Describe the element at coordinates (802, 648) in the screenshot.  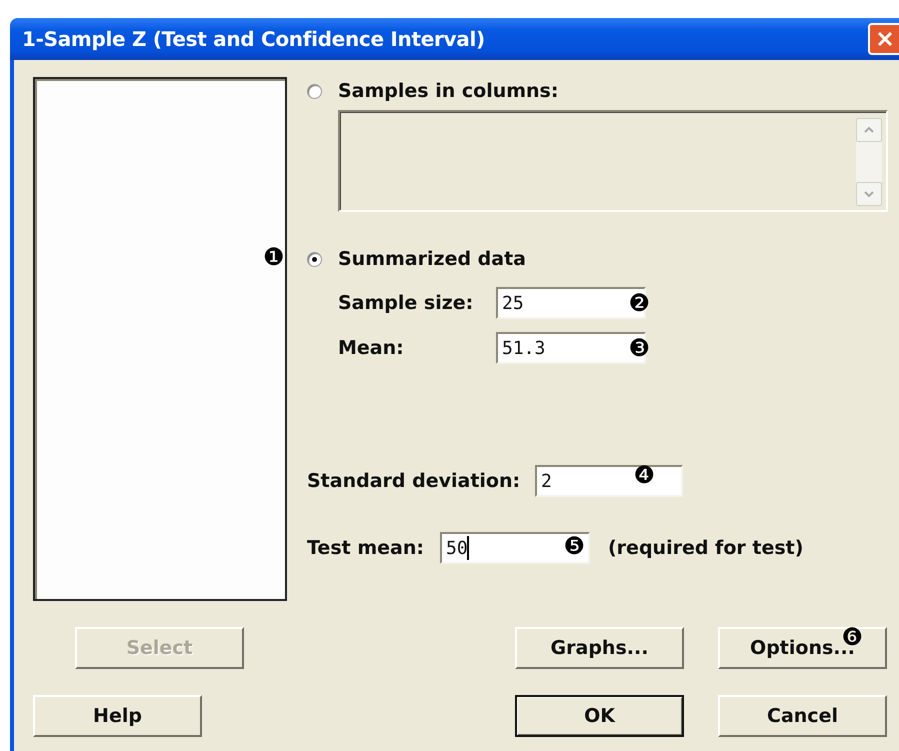
I see `options-button: Options...❻` at that location.